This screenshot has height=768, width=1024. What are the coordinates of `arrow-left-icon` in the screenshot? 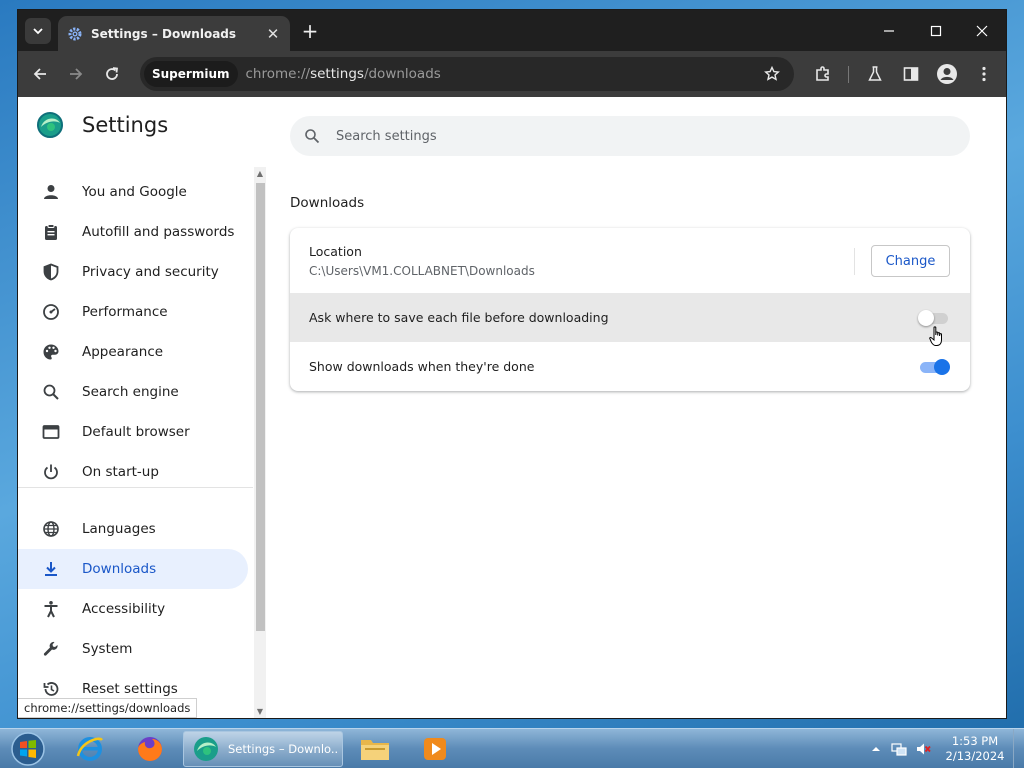 It's located at (39, 74).